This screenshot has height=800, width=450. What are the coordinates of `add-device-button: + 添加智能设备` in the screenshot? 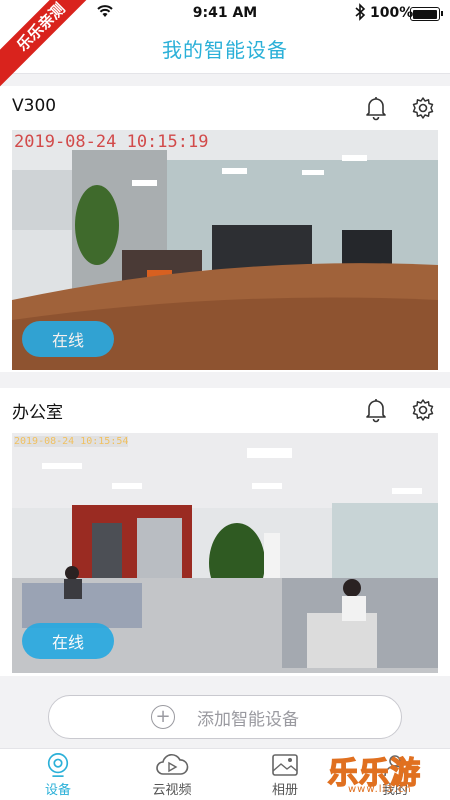 It's located at (225, 717).